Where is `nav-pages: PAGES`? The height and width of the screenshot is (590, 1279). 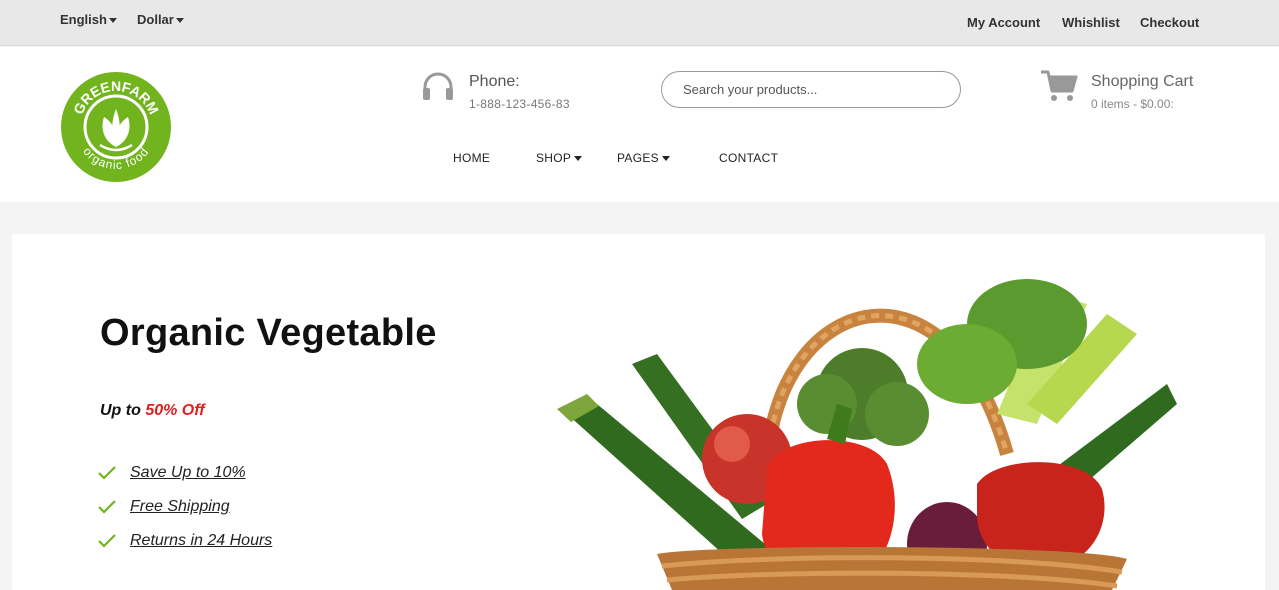
nav-pages: PAGES is located at coordinates (643, 158).